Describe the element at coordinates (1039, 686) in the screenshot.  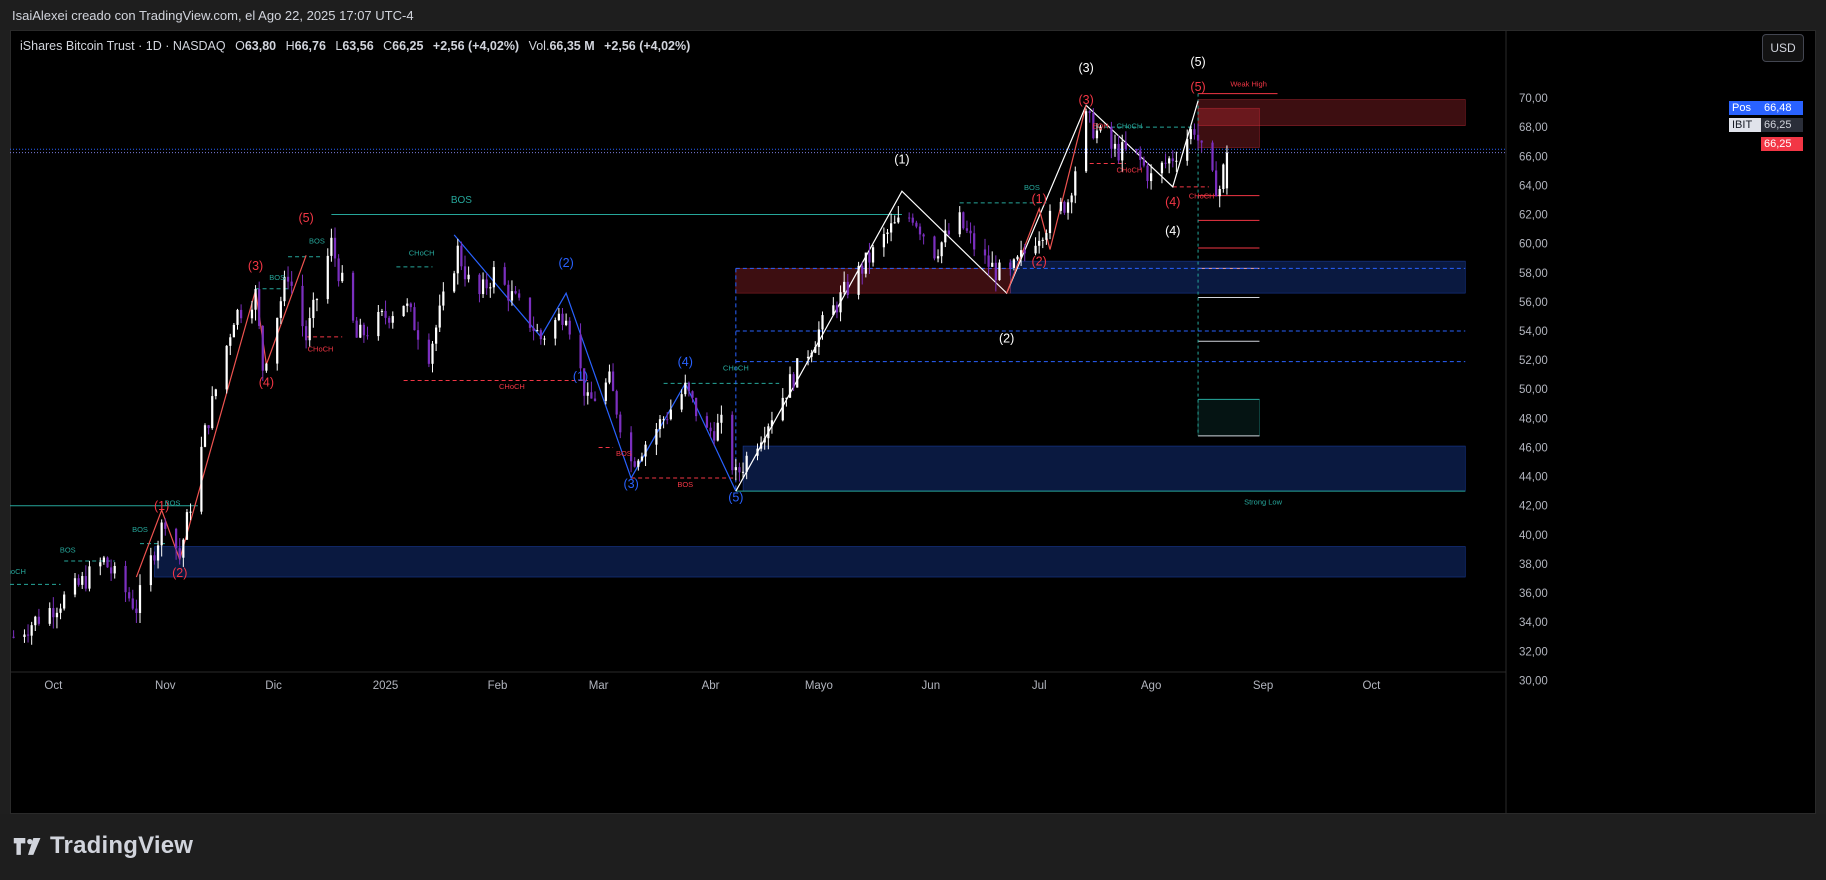
I see `x-tick-label: Jul` at that location.